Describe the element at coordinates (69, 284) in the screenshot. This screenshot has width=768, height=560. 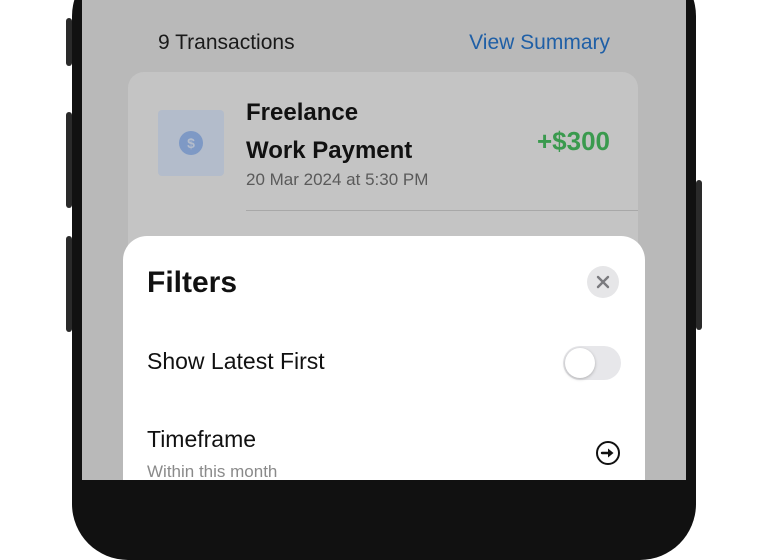
I see `volume-down-button` at that location.